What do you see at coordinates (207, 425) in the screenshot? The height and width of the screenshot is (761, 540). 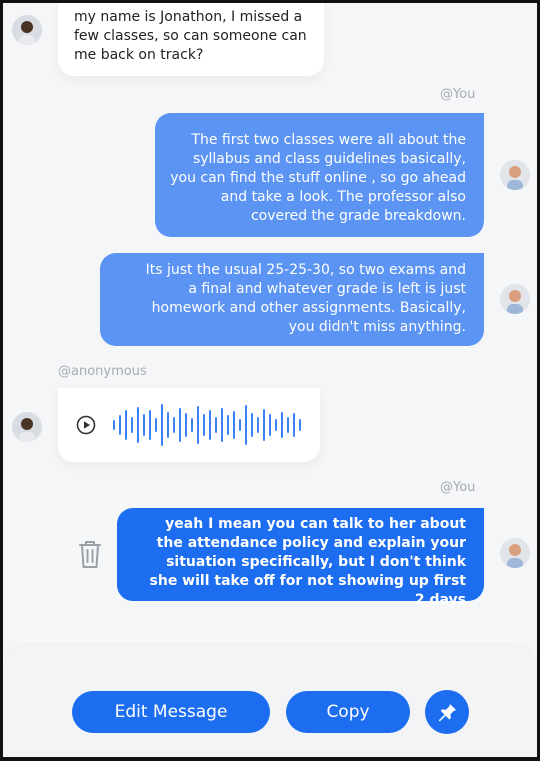 I see `waveform` at bounding box center [207, 425].